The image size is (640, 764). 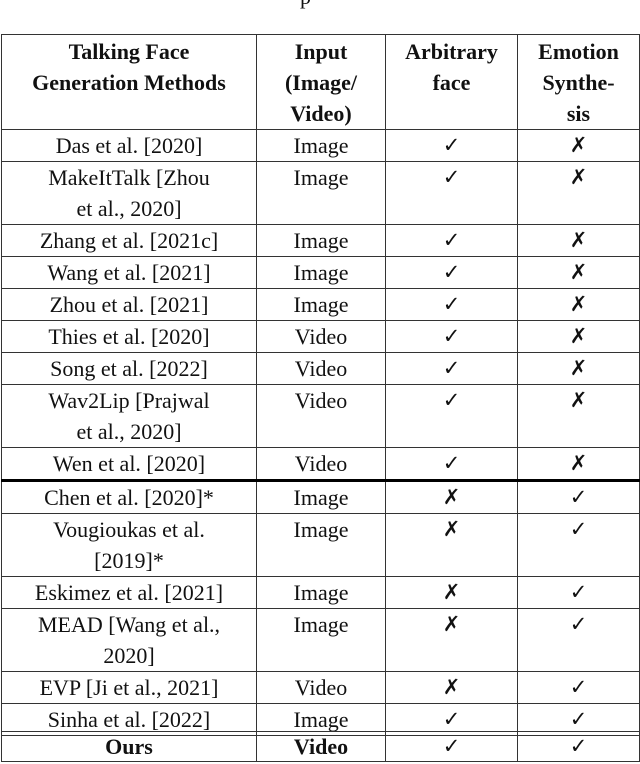 What do you see at coordinates (129, 240) in the screenshot?
I see `method-cell: Zhang et al. [2021c]` at bounding box center [129, 240].